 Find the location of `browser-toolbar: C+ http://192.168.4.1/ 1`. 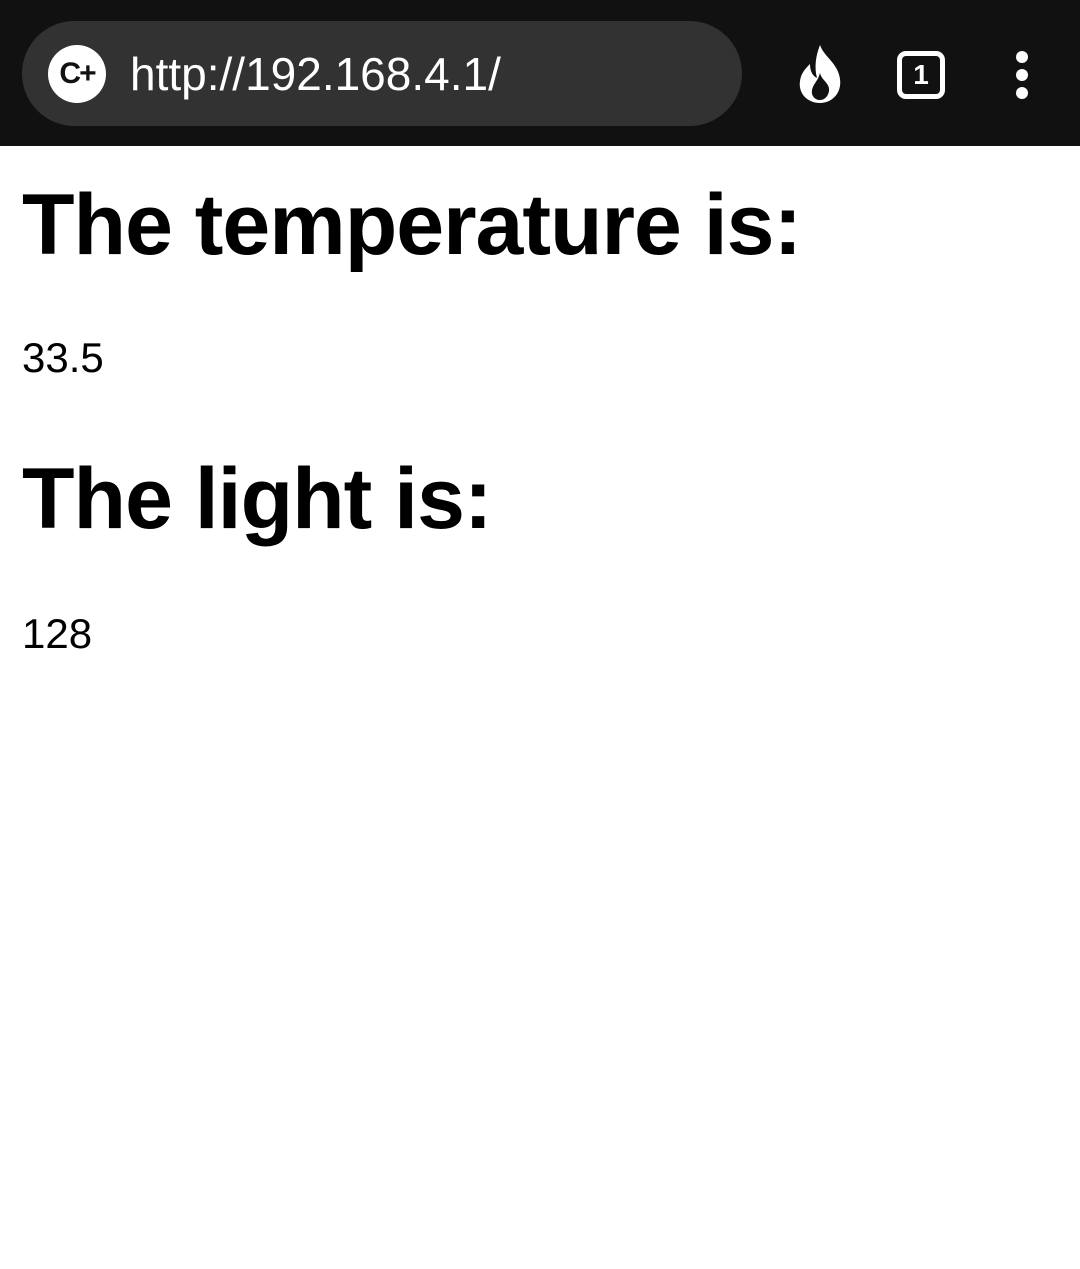

browser-toolbar: C+ http://192.168.4.1/ 1 is located at coordinates (540, 73).